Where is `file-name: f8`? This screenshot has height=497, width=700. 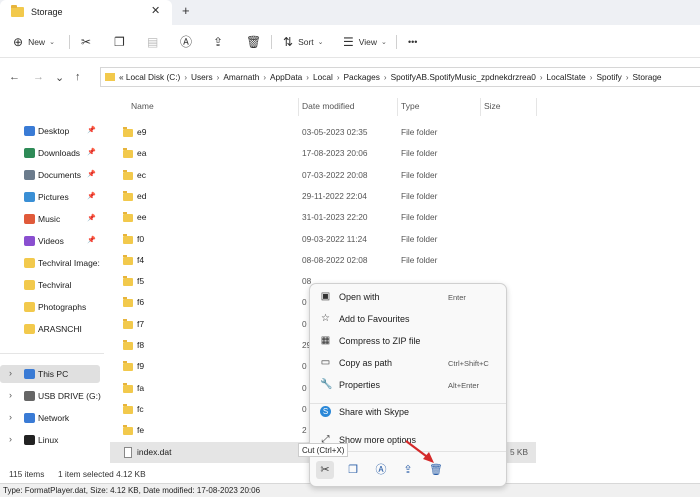
file-name: f8 is located at coordinates (141, 345).